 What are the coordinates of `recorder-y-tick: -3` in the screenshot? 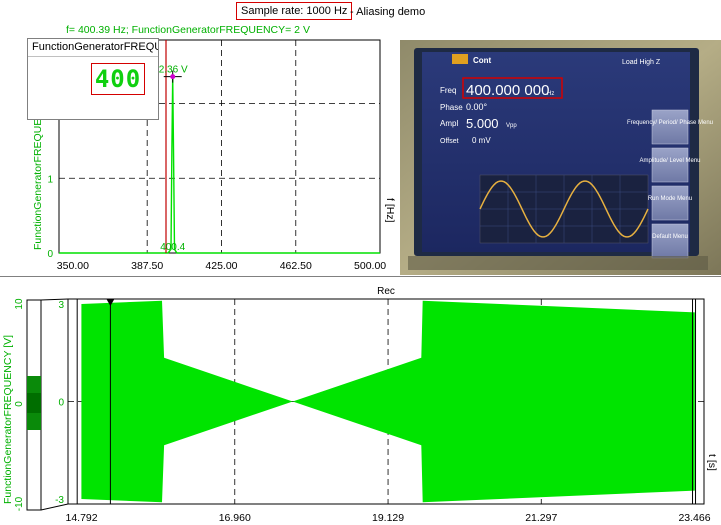 It's located at (59, 500).